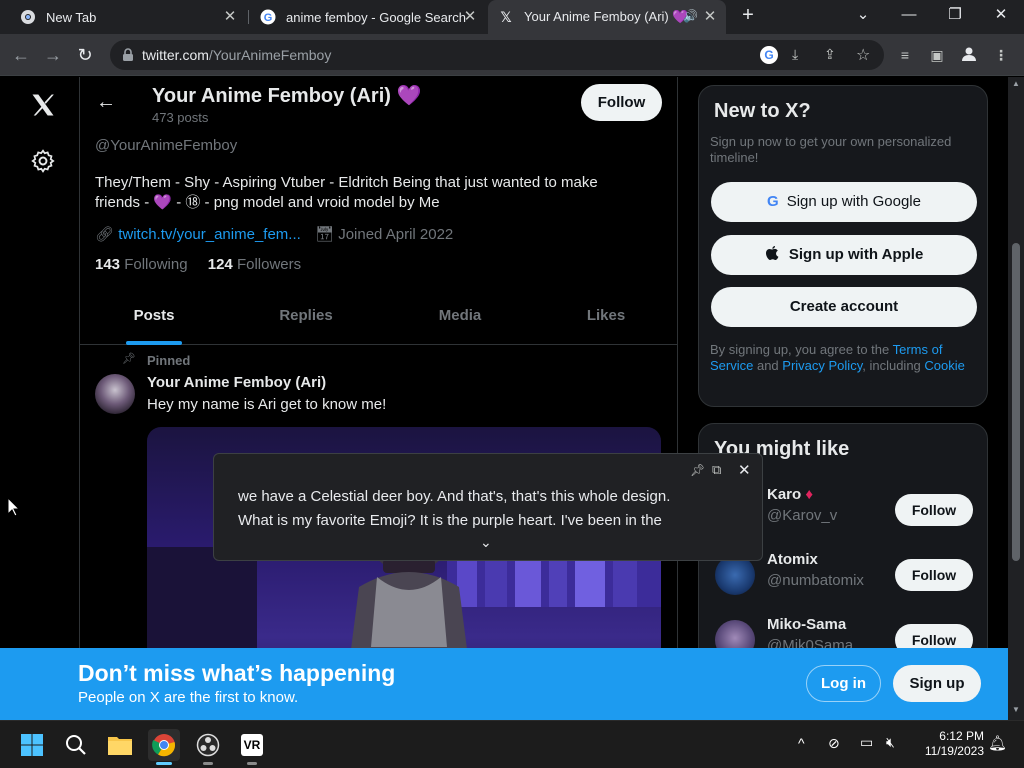 The height and width of the screenshot is (768, 1024). I want to click on following-stat: 143 Following, so click(141, 264).